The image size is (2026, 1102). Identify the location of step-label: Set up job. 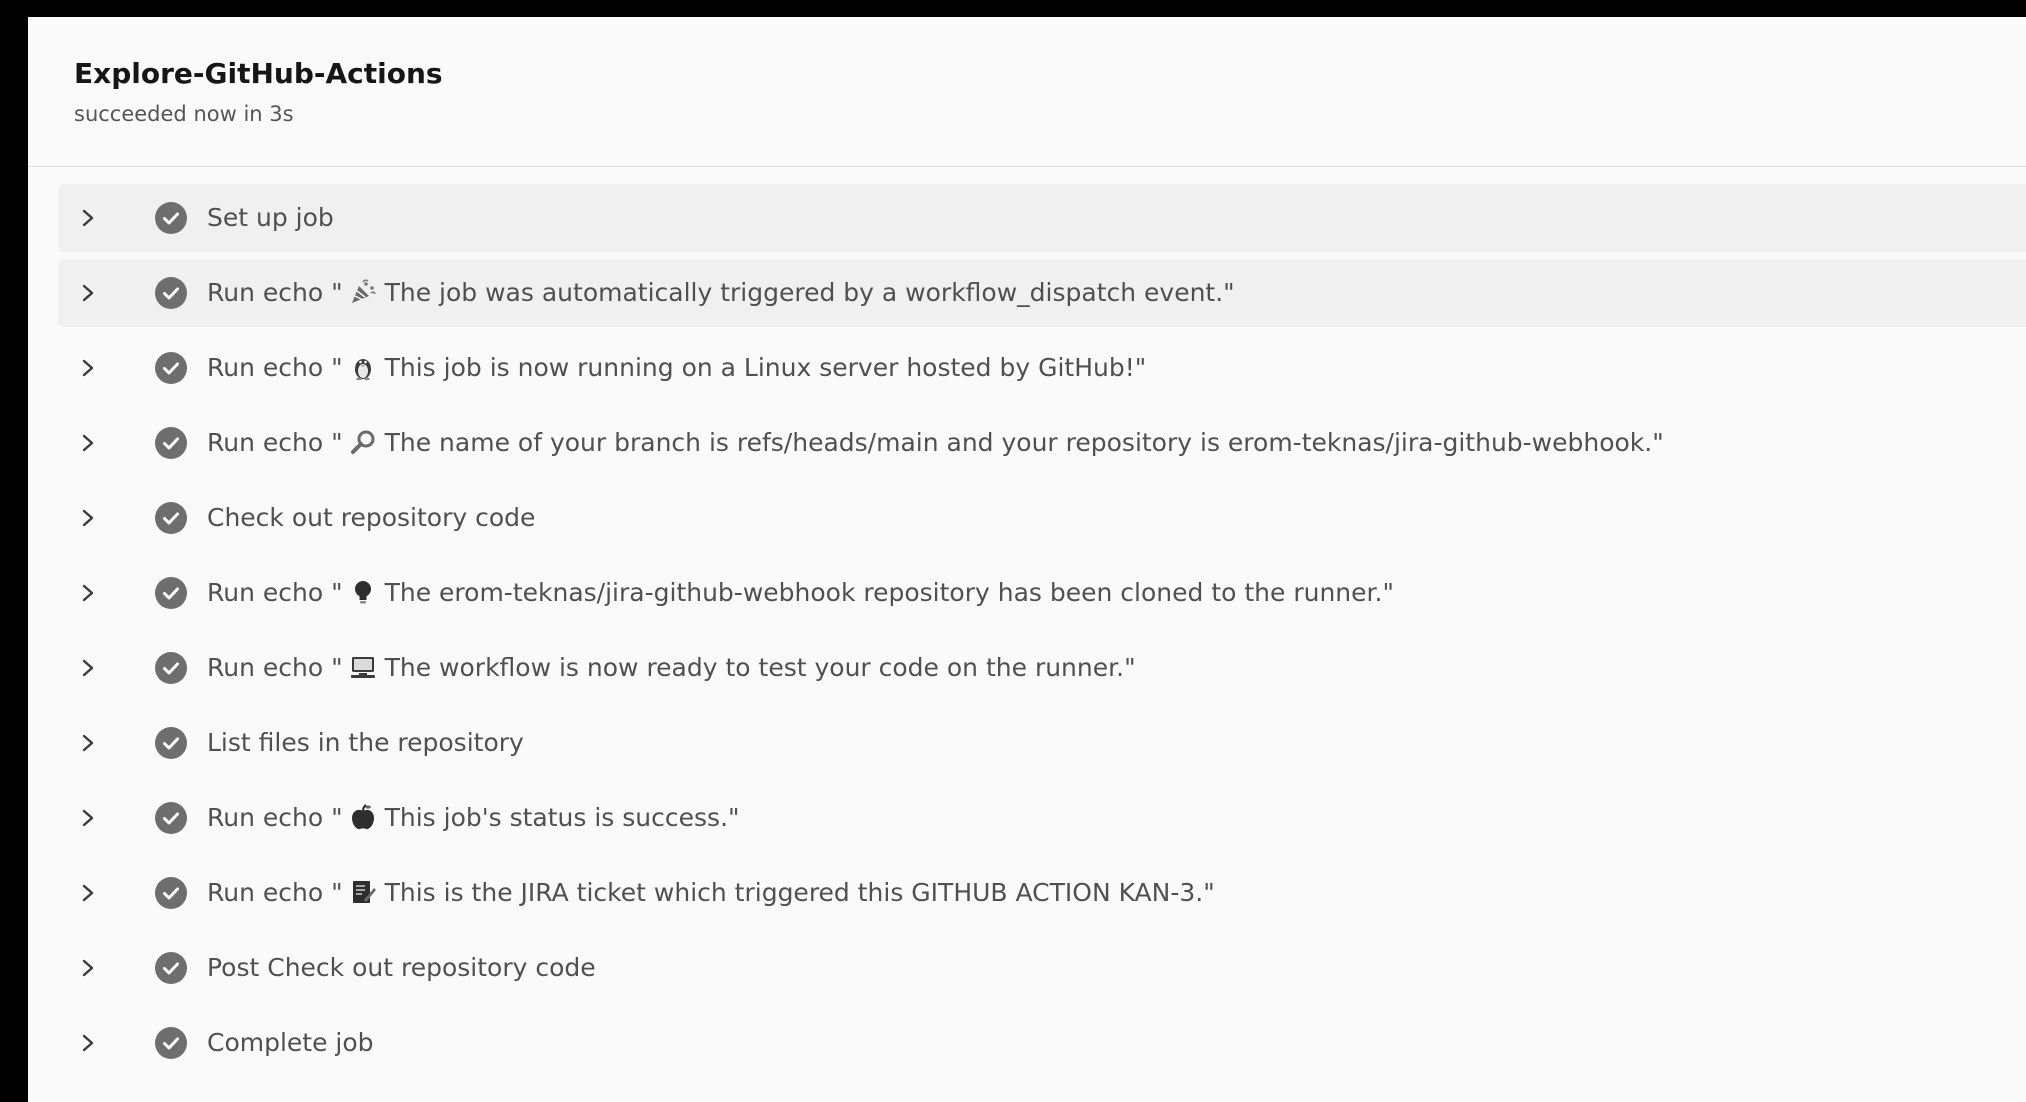
(270, 218).